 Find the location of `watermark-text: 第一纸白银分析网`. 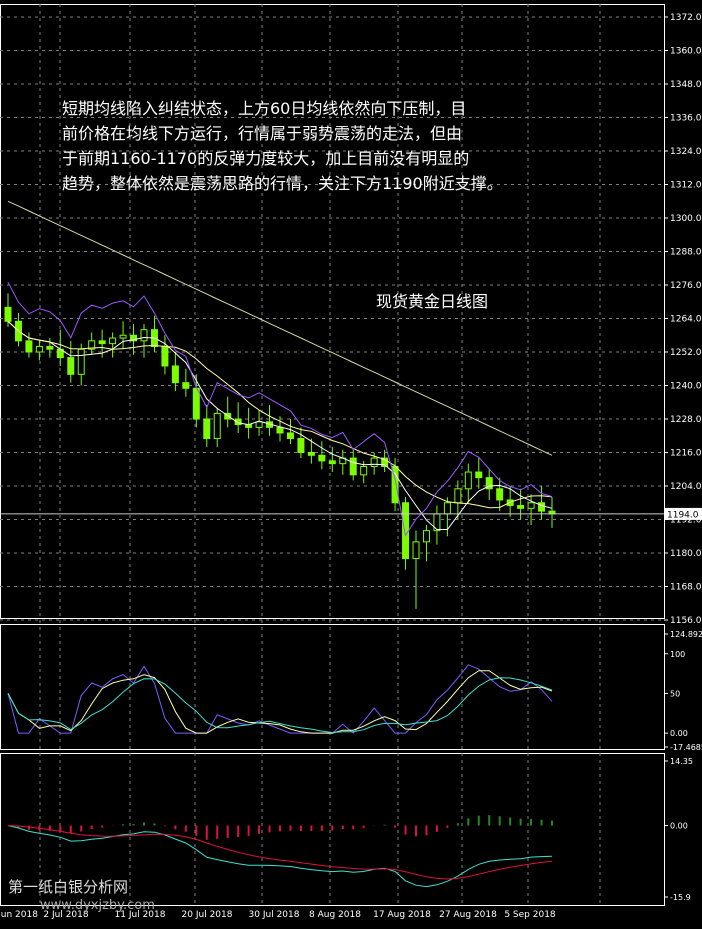

watermark-text: 第一纸白银分析网 is located at coordinates (68, 887).